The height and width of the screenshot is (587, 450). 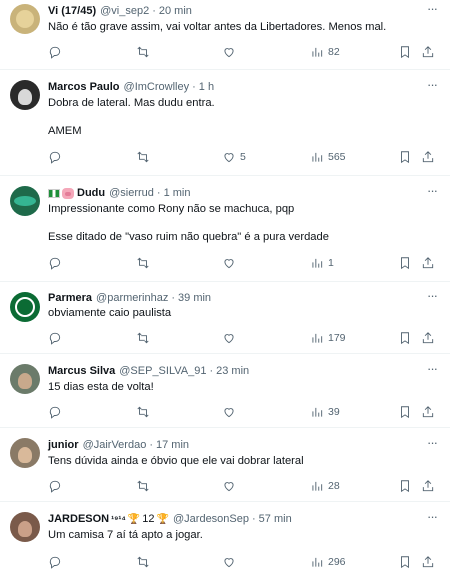 I want to click on views-button: 1, so click(x=322, y=263).